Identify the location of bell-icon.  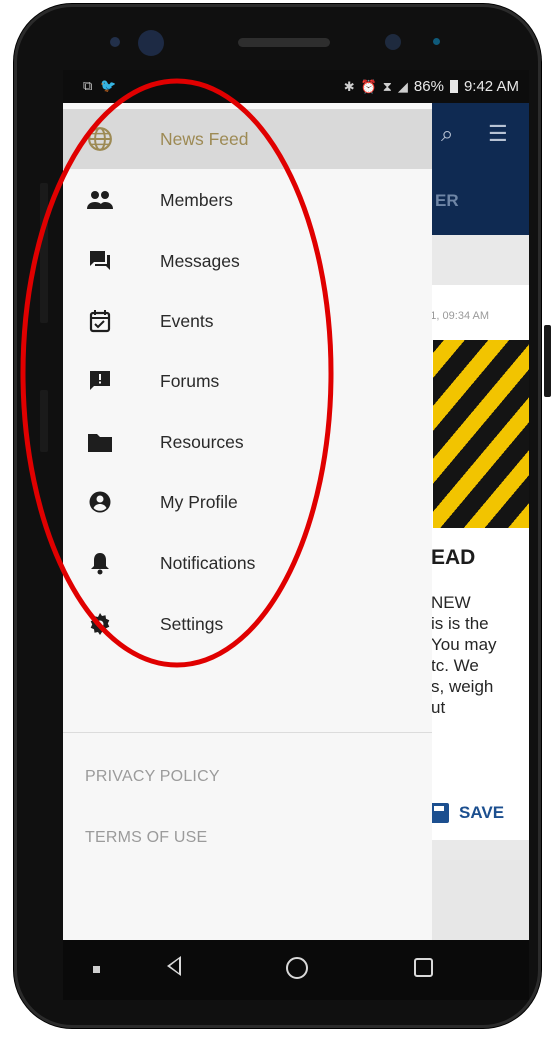
(100, 563).